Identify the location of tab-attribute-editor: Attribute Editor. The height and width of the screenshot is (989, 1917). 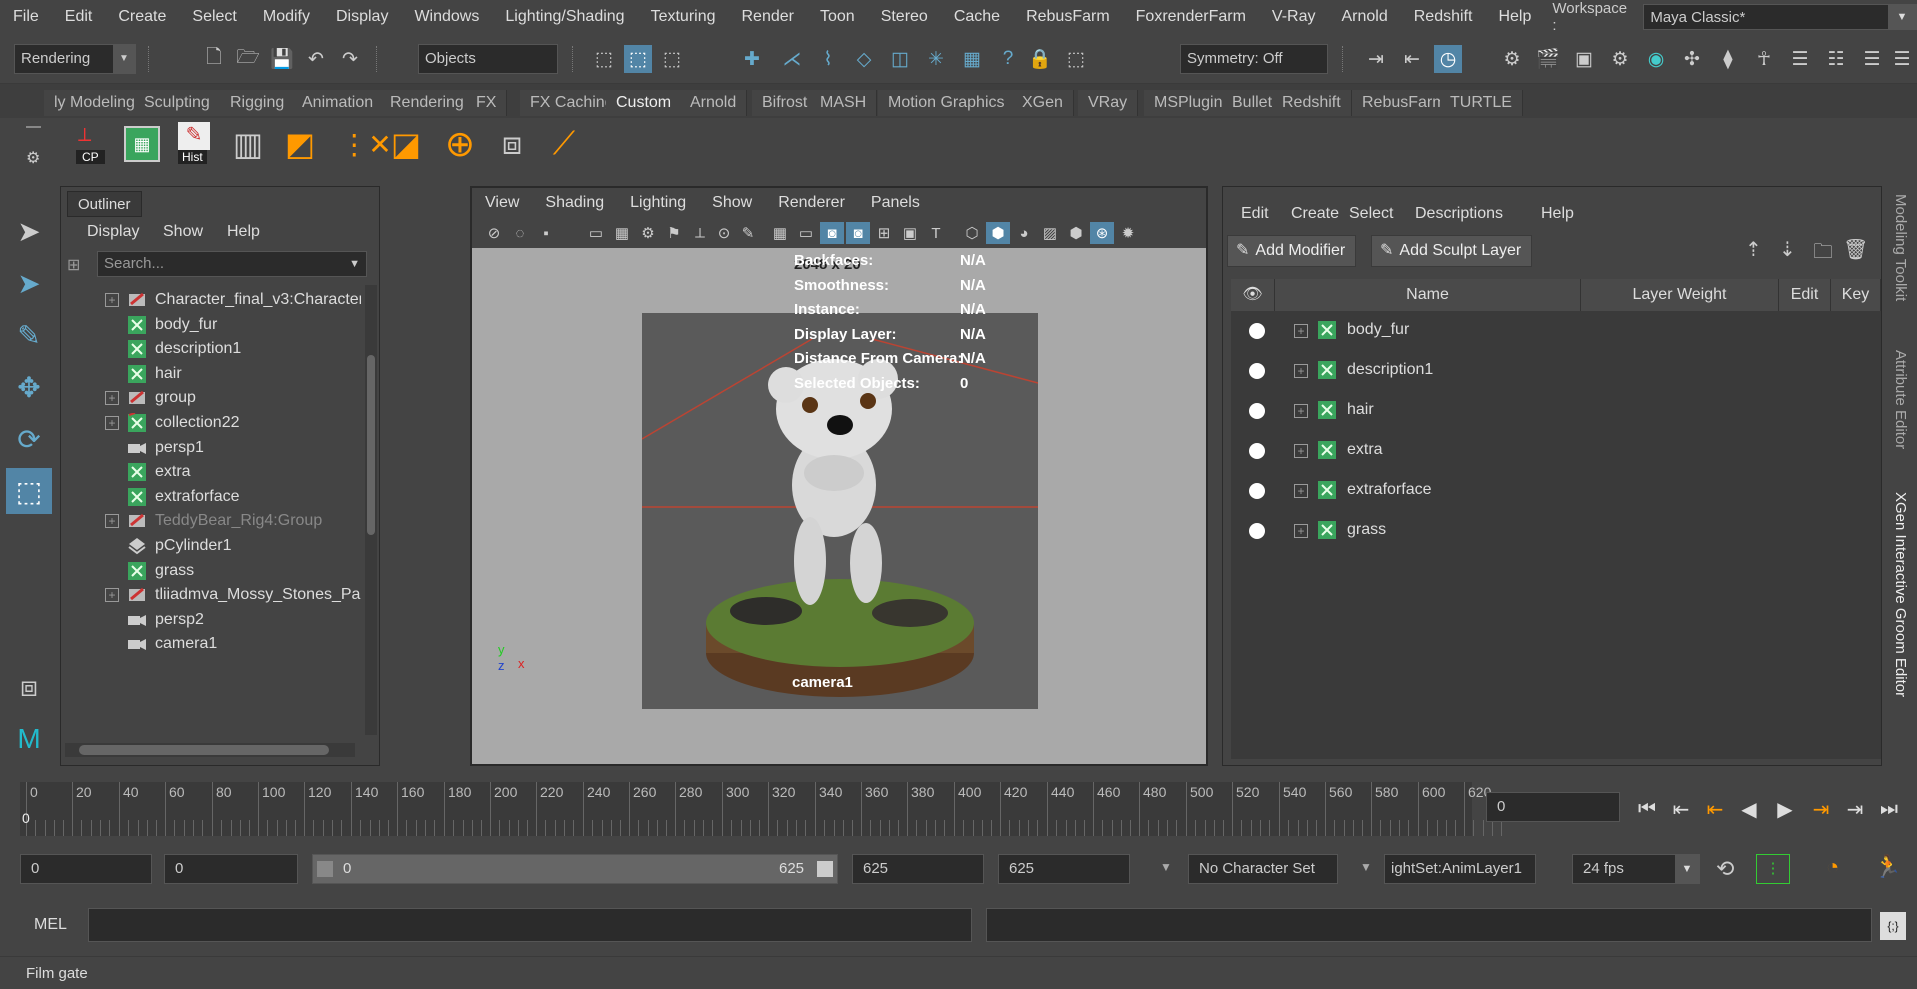
(1900, 399).